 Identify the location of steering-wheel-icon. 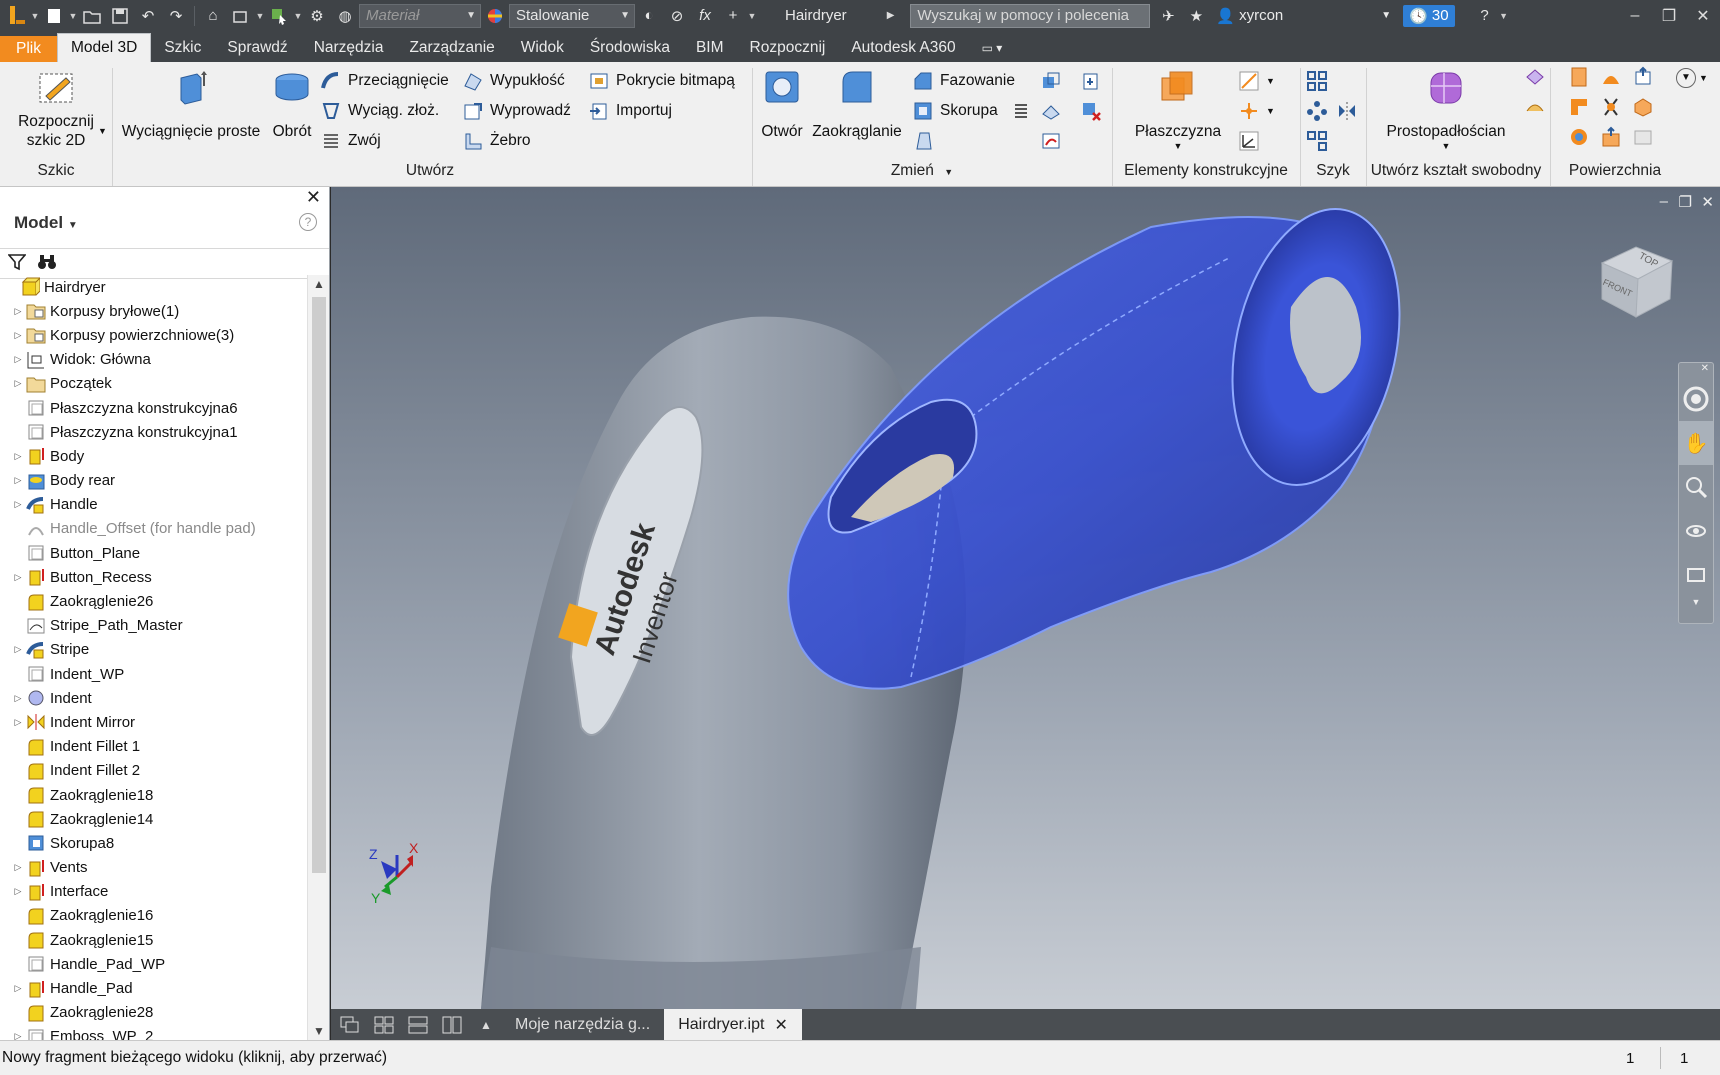
(1696, 399).